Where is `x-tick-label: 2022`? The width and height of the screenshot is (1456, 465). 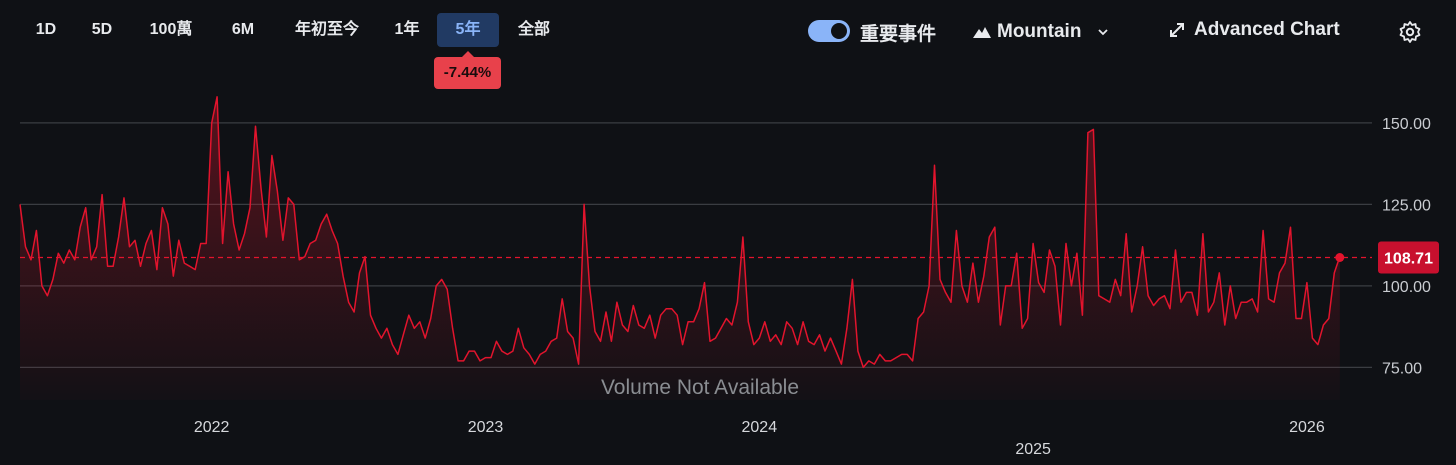
x-tick-label: 2022 is located at coordinates (212, 427).